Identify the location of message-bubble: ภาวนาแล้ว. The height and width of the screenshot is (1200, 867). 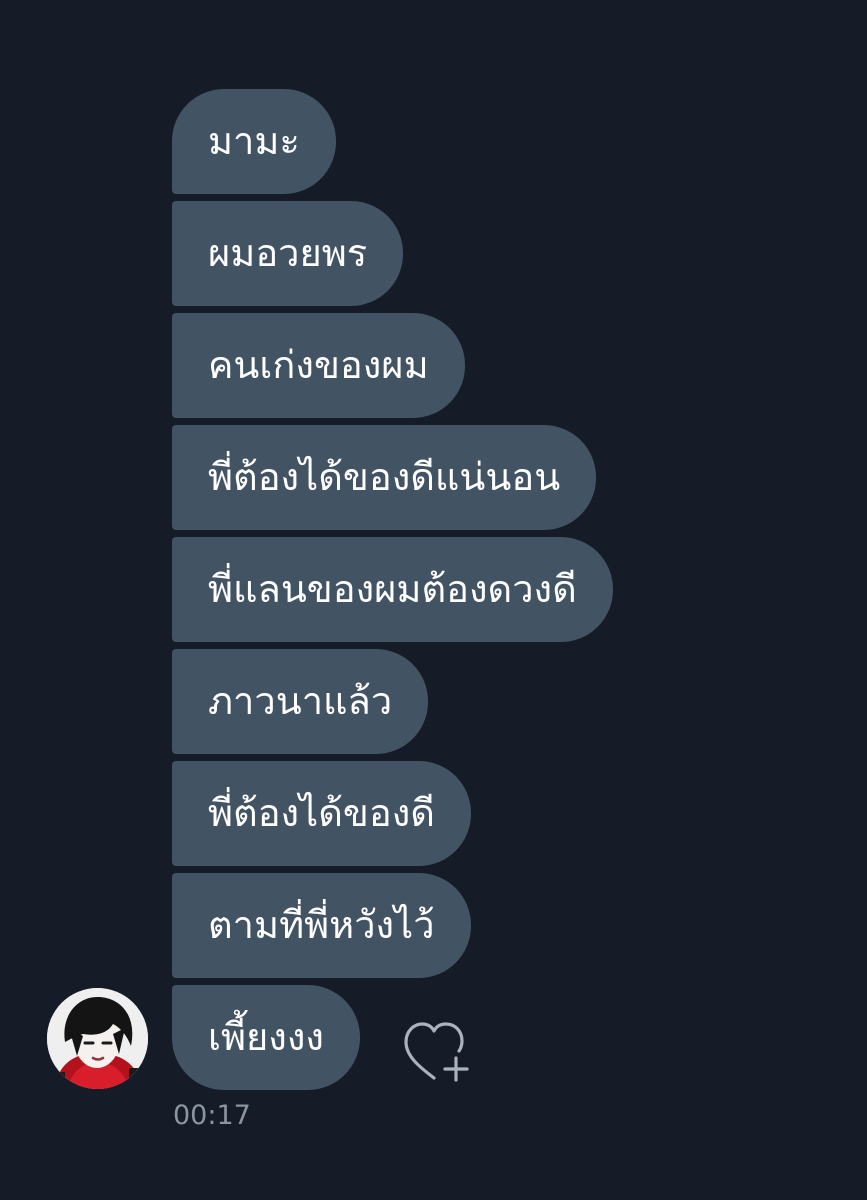
(300, 701).